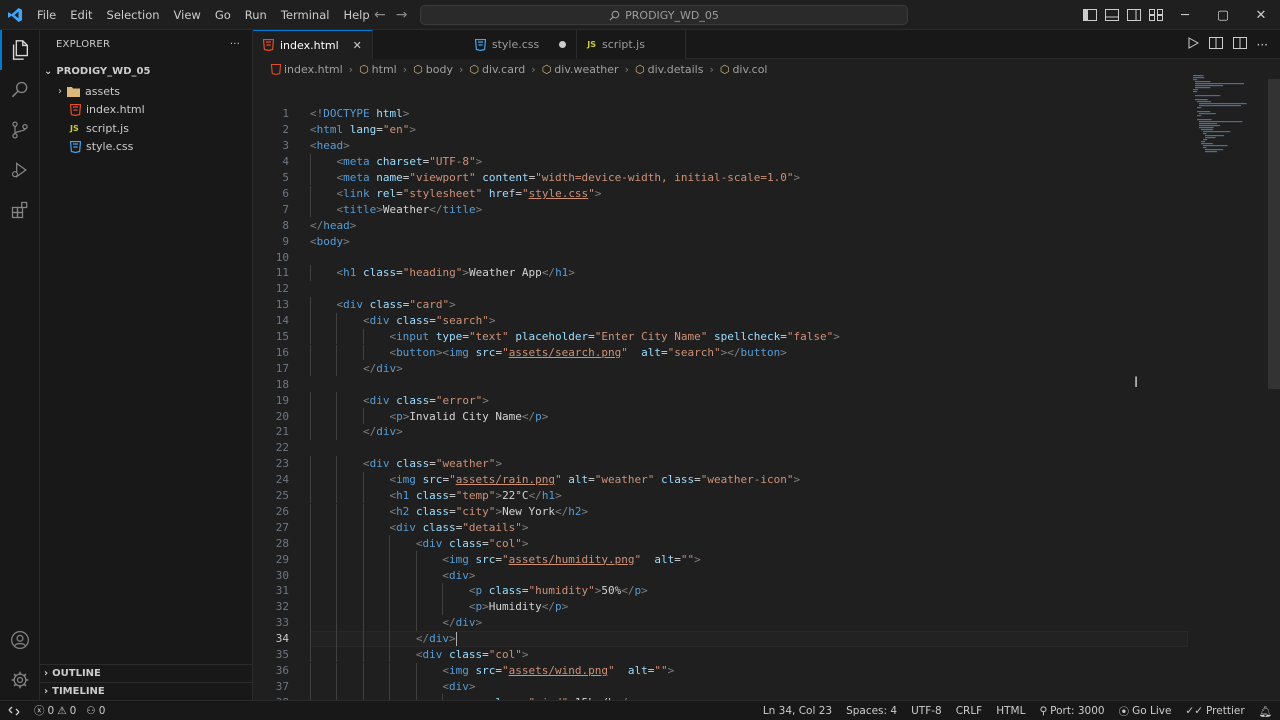 This screenshot has width=1280, height=720. What do you see at coordinates (744, 69) in the screenshot?
I see `breadcrumb-item: ⬡ div.col` at bounding box center [744, 69].